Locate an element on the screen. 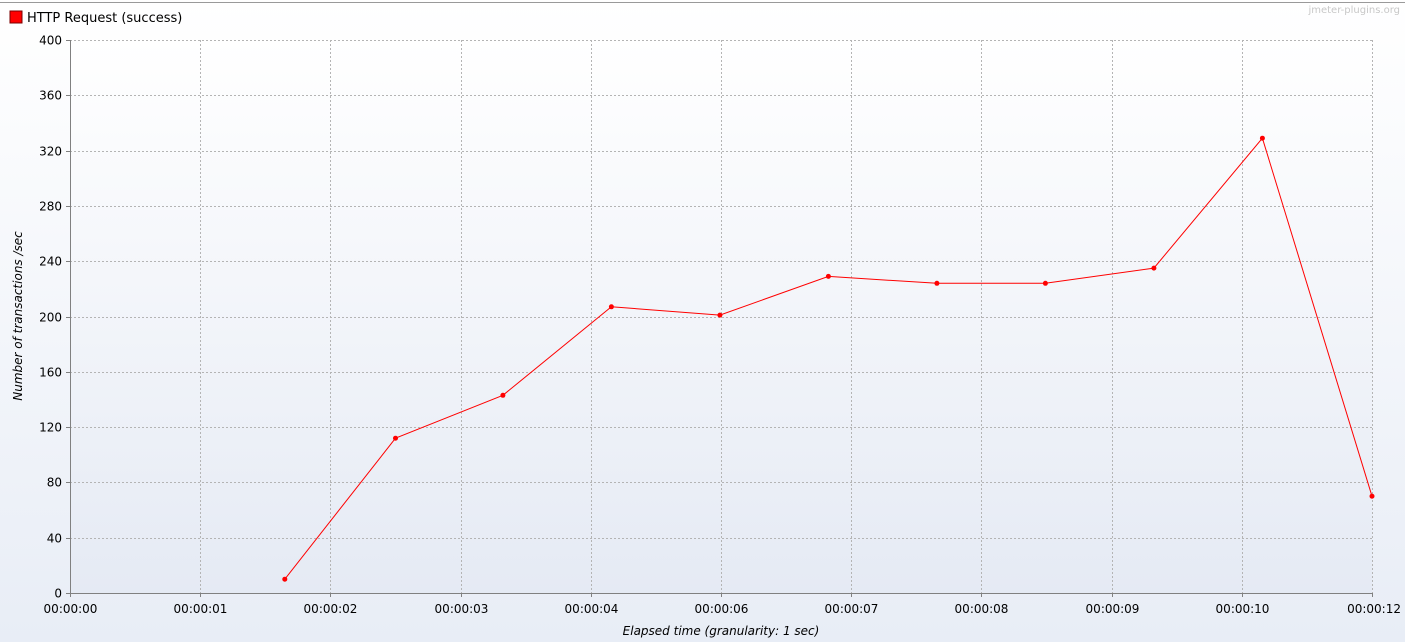  y-tick-label: 200 is located at coordinates (50, 318).